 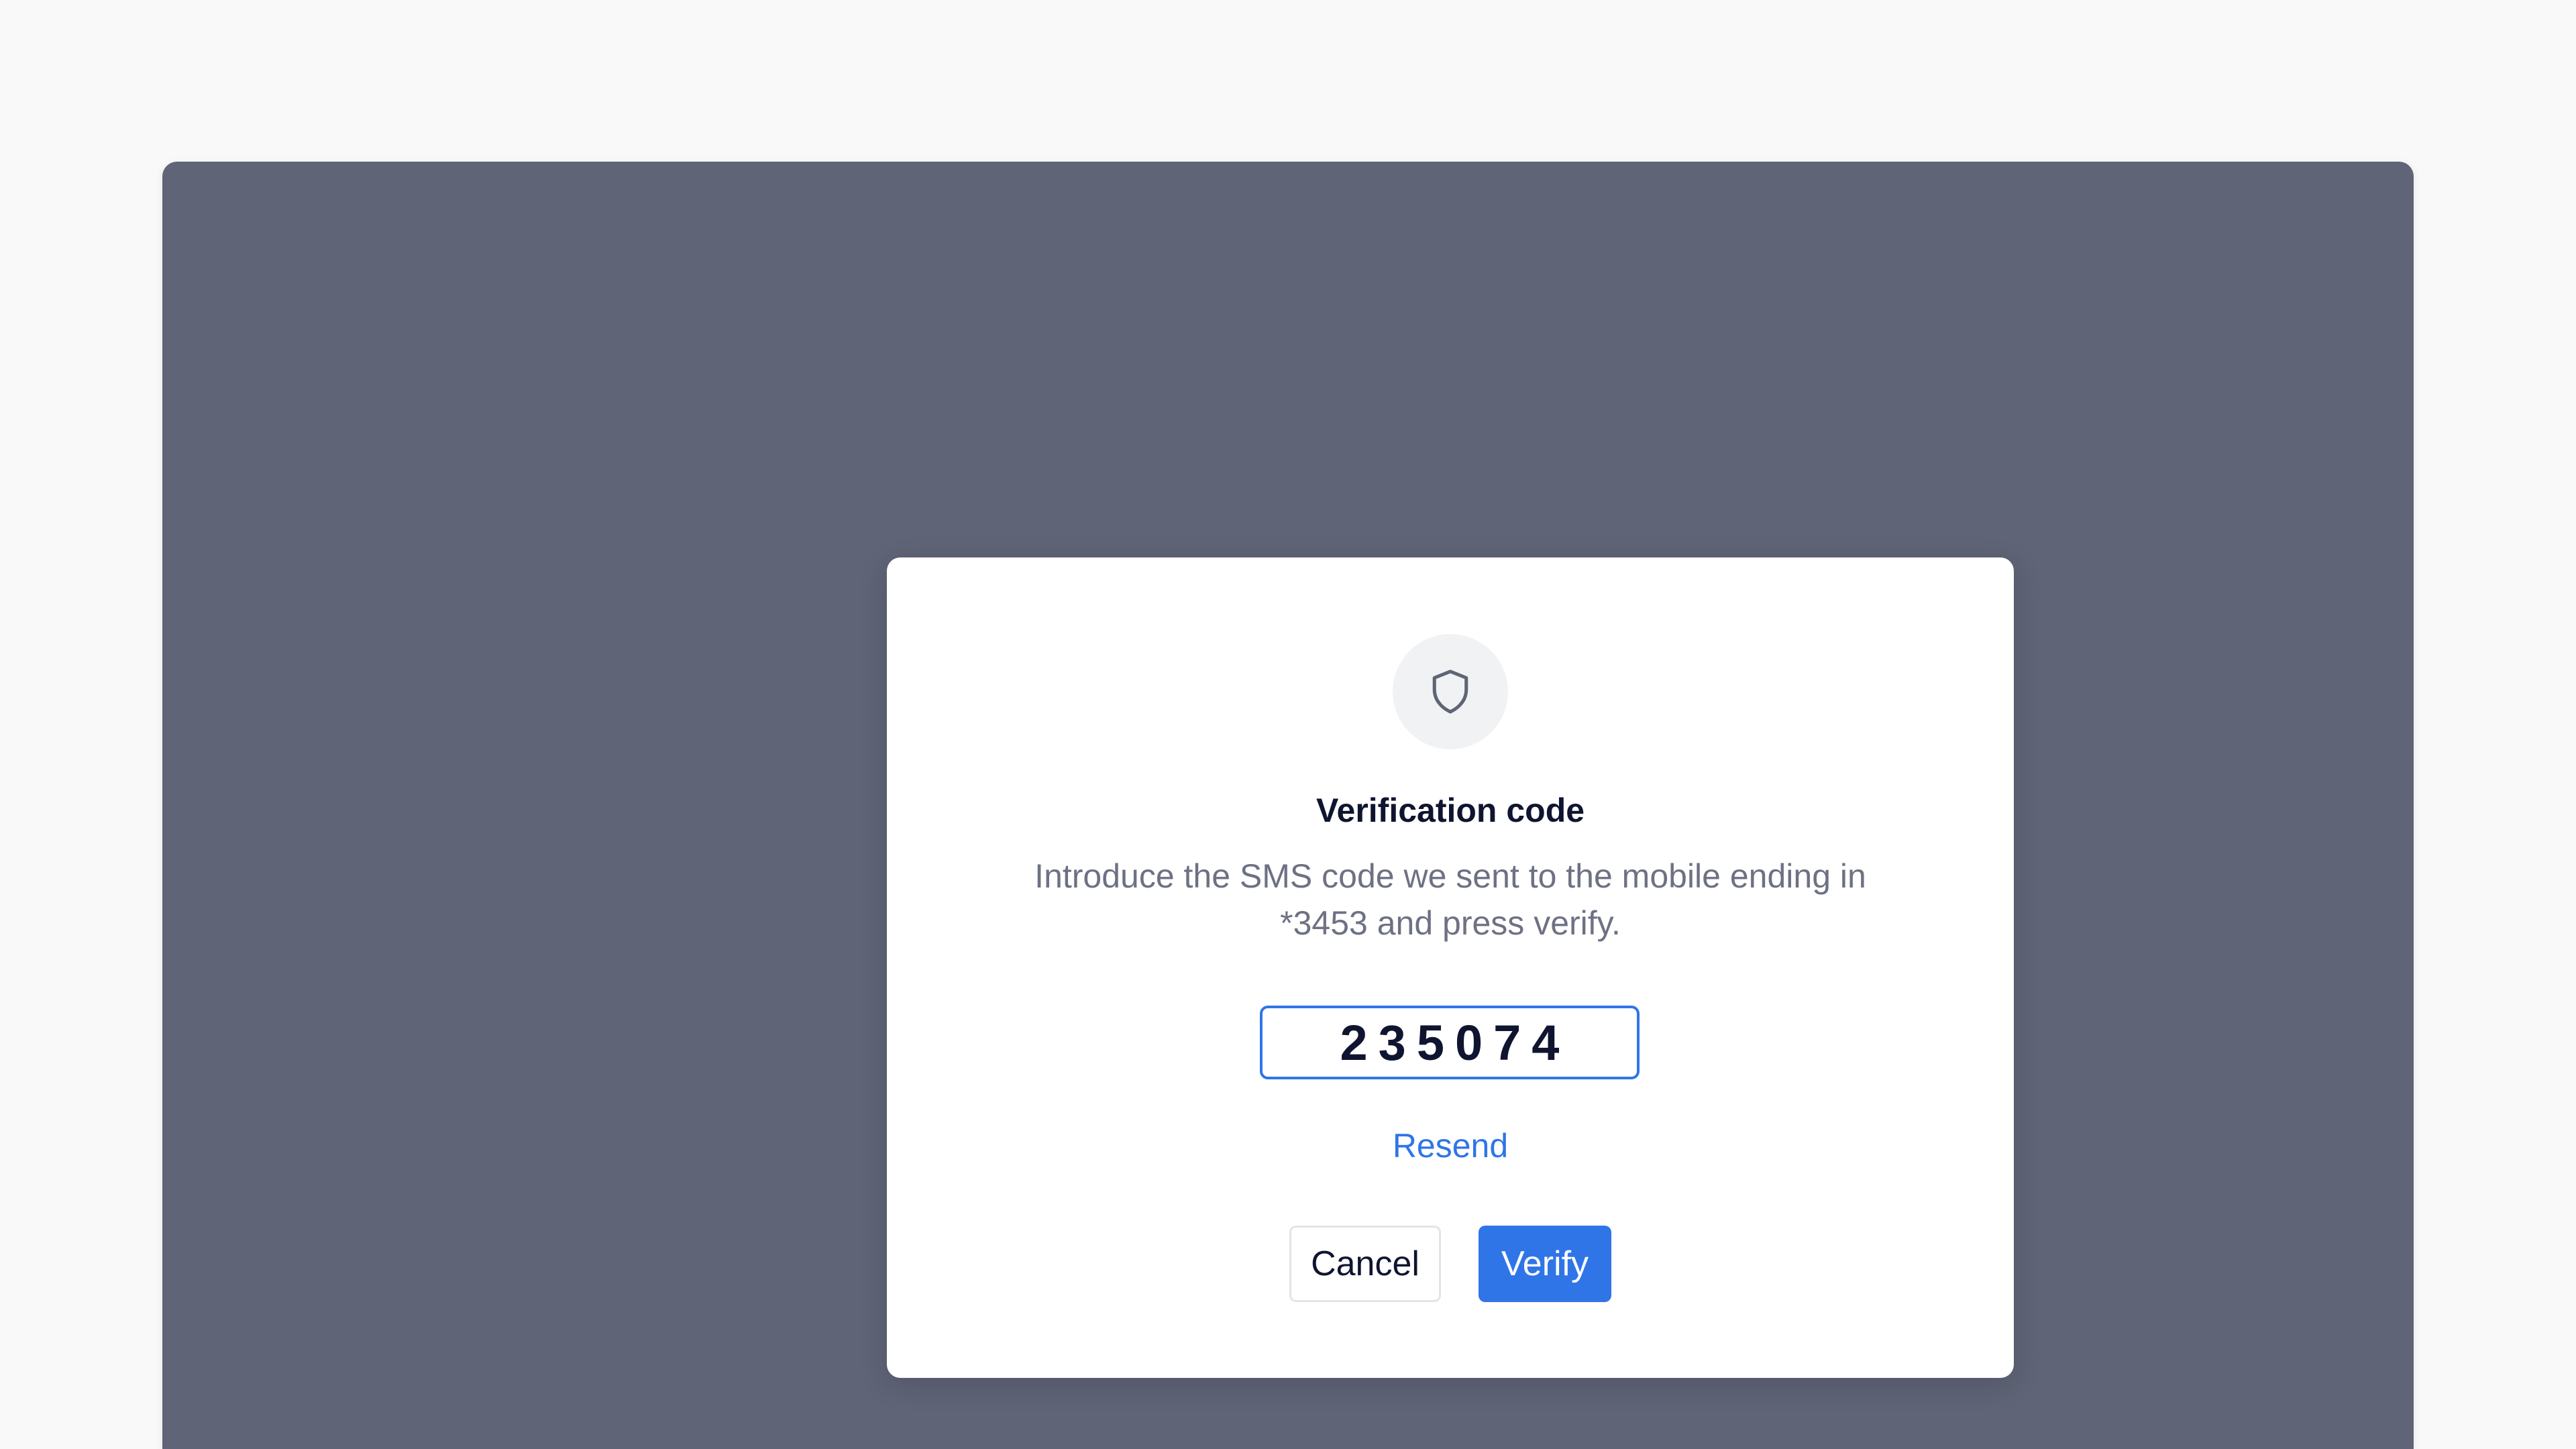 I want to click on resend-link: Resend, so click(x=1450, y=1145).